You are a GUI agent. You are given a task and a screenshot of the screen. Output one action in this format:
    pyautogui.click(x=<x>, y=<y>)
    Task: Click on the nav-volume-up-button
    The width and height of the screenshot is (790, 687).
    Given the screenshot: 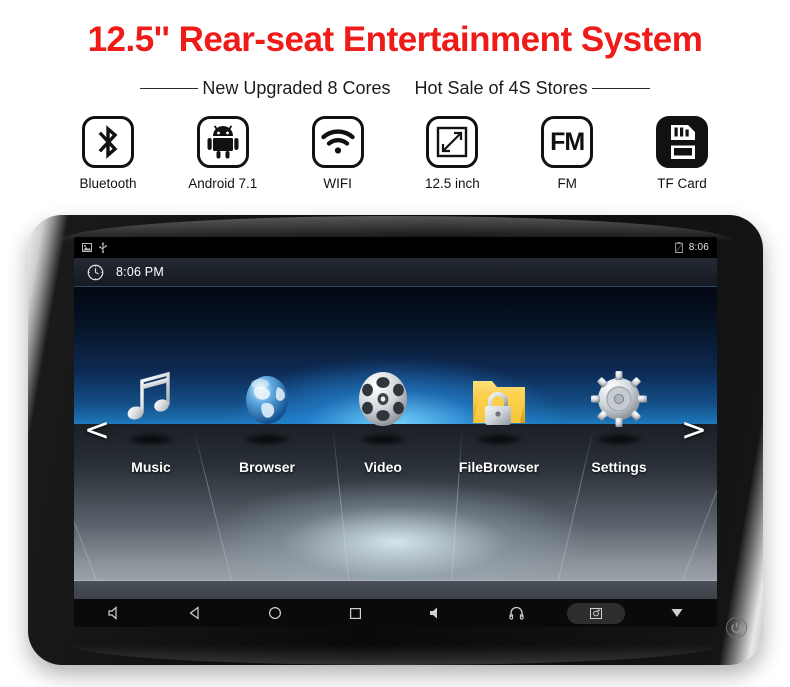 What is the action you would take?
    pyautogui.click(x=436, y=613)
    